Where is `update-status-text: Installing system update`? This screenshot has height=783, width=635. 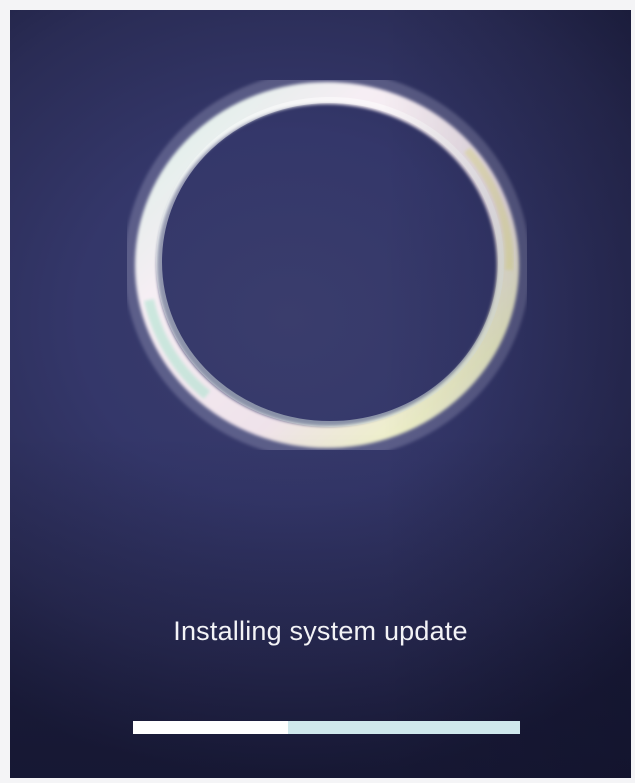 update-status-text: Installing system update is located at coordinates (320, 631).